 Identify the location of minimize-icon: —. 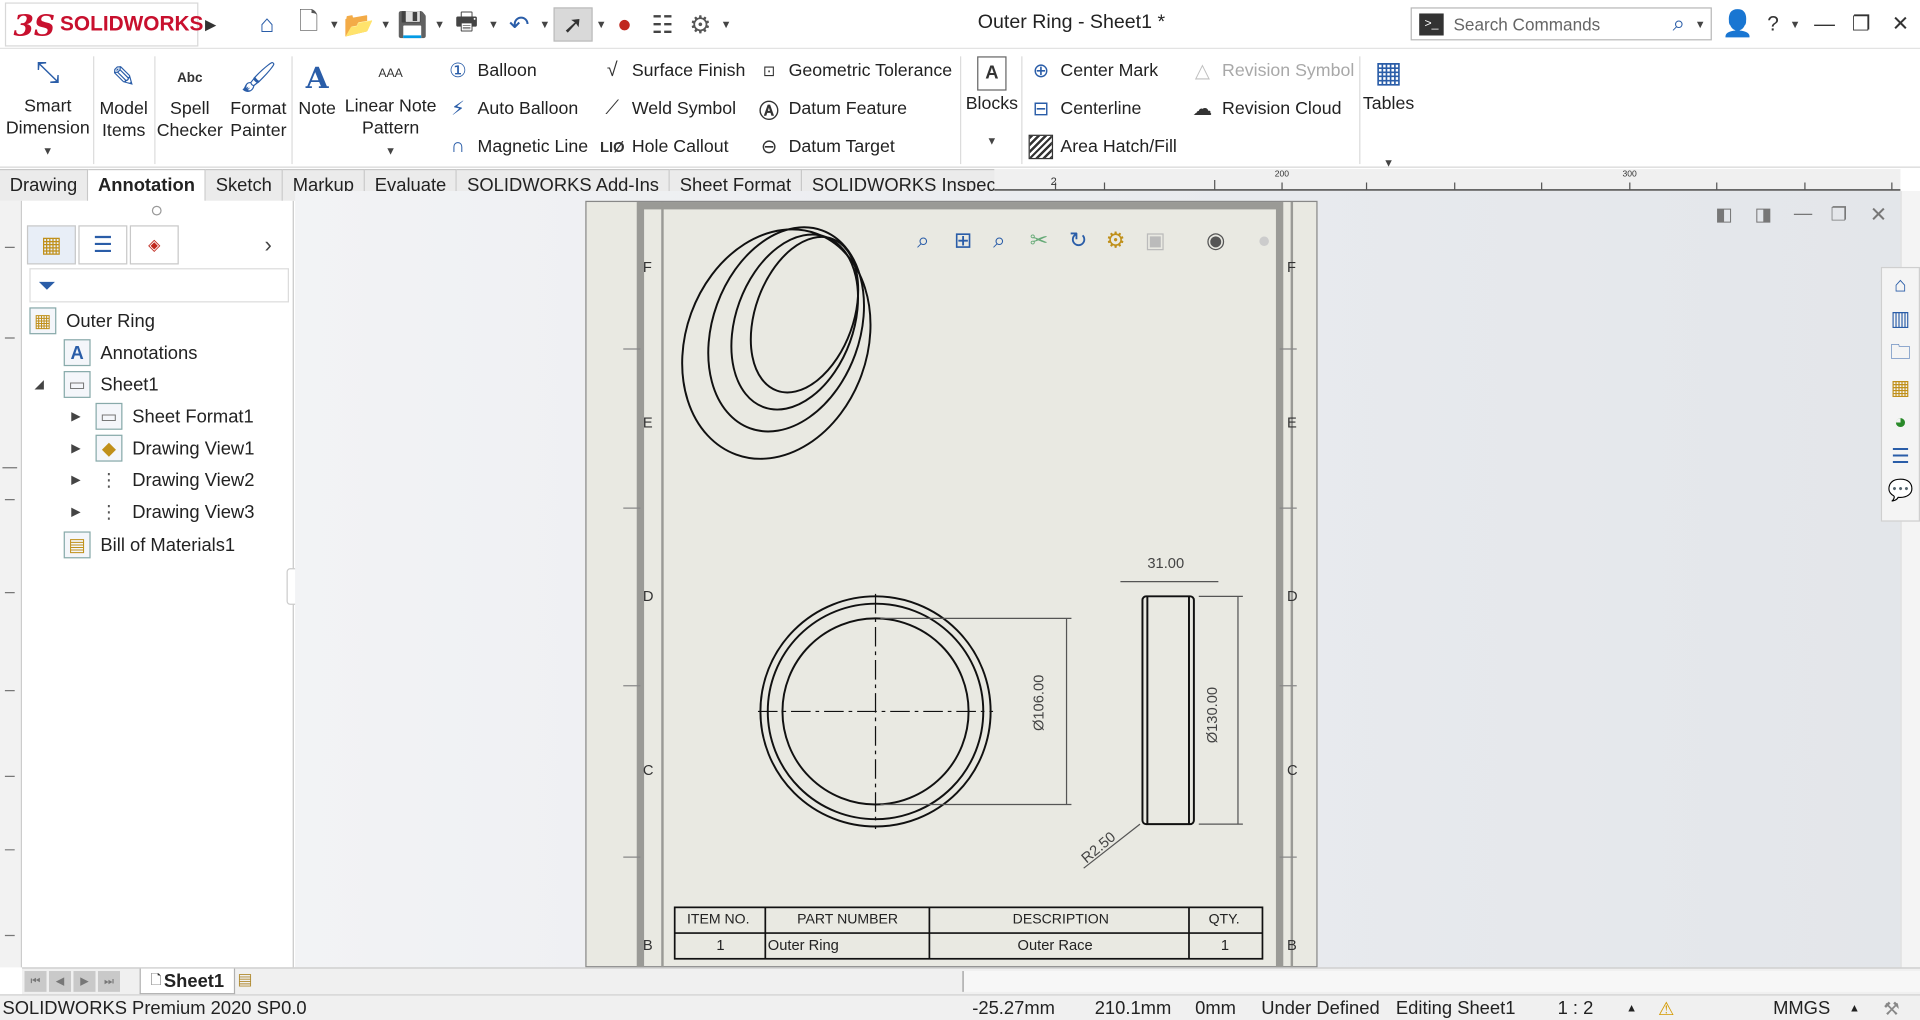
(1824, 24).